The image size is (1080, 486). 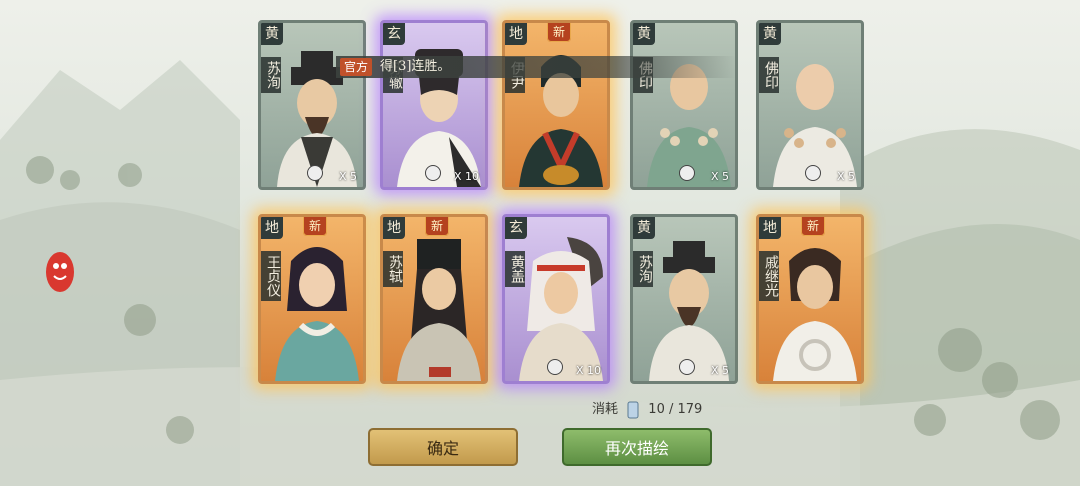 I want to click on character-card: 地 新 王贞仪, so click(x=312, y=299).